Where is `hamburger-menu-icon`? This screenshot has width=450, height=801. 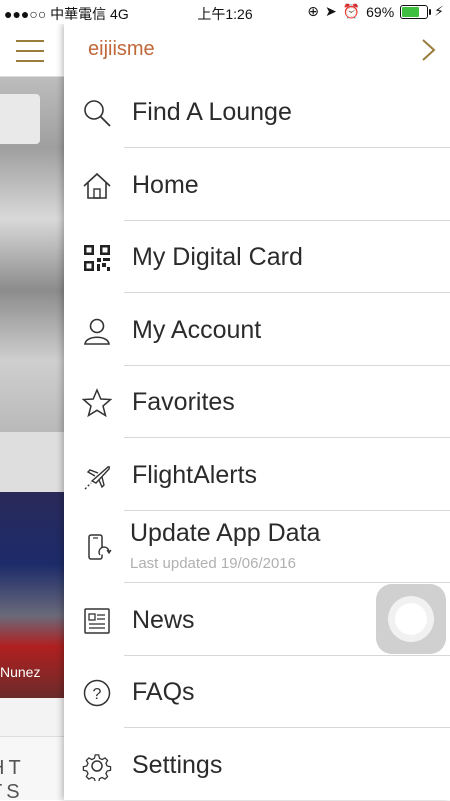 hamburger-menu-icon is located at coordinates (30, 51).